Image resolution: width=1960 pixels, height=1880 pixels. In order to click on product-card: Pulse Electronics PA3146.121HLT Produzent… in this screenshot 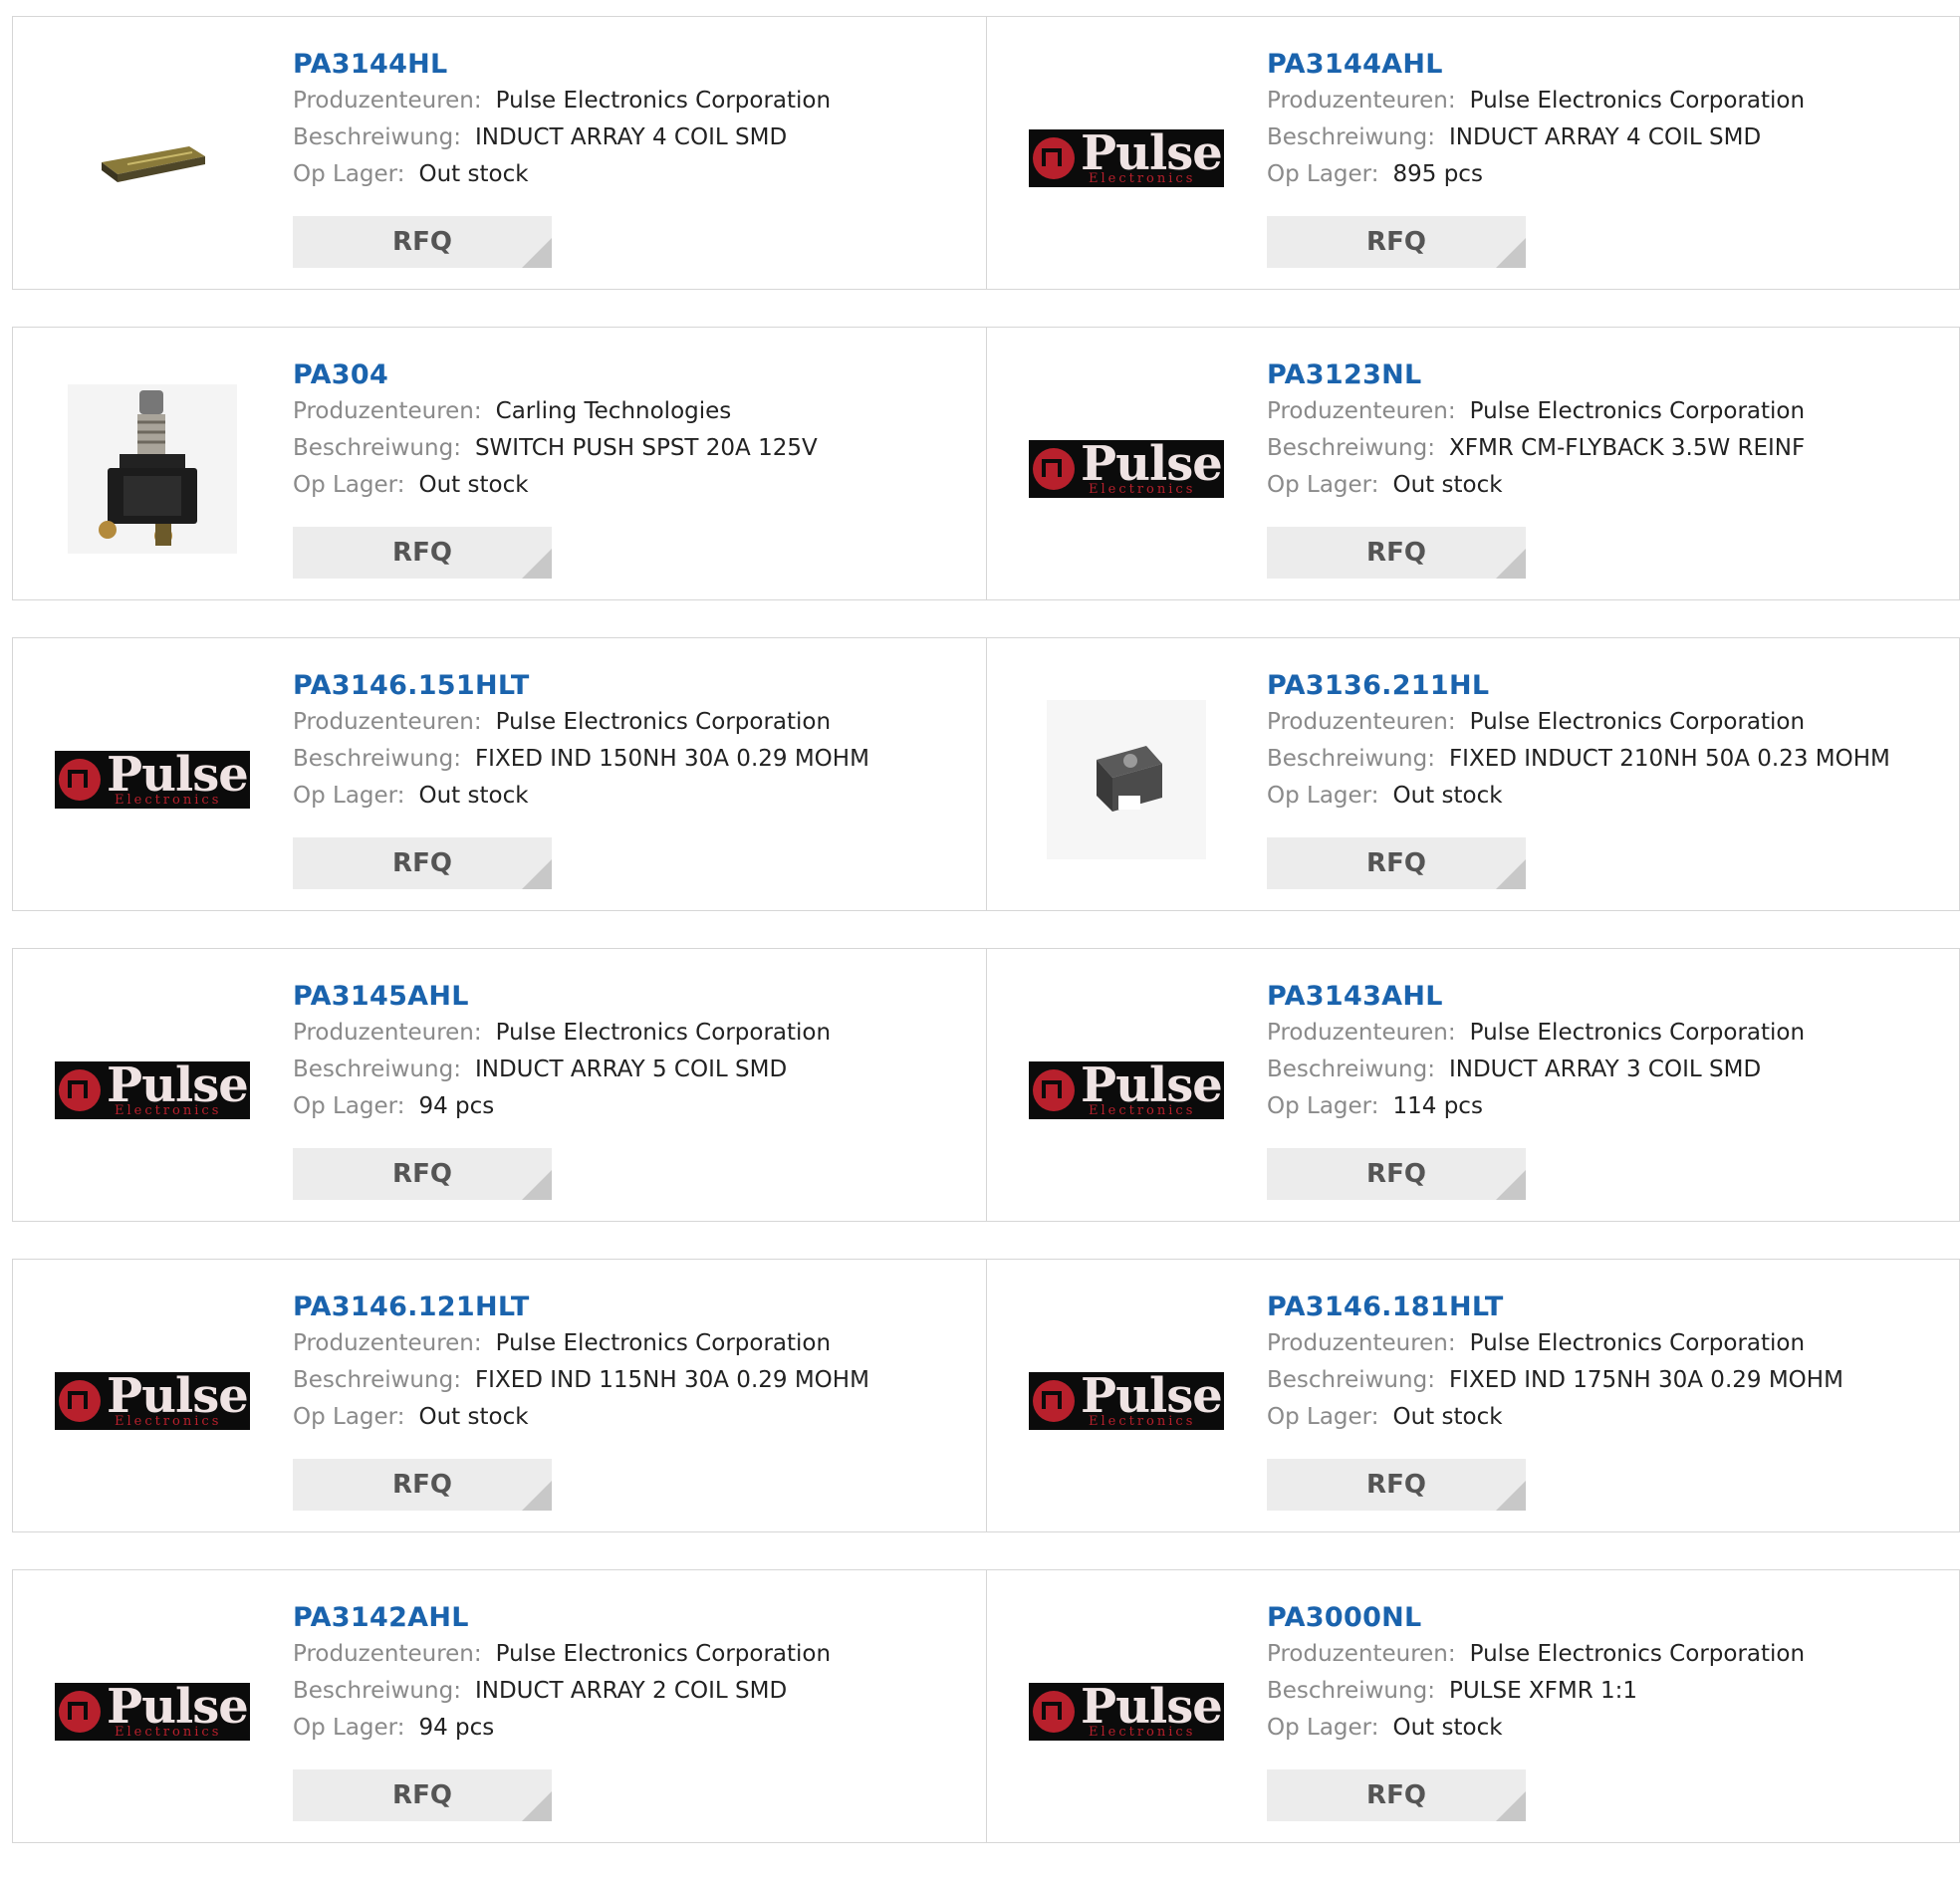, I will do `click(500, 1395)`.